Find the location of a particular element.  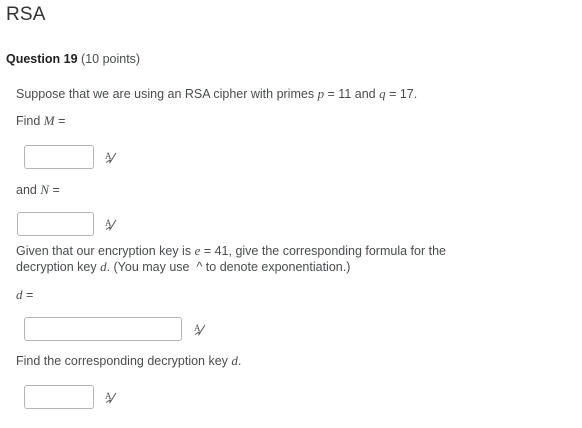

and-n-label: and N = is located at coordinates (38, 190).